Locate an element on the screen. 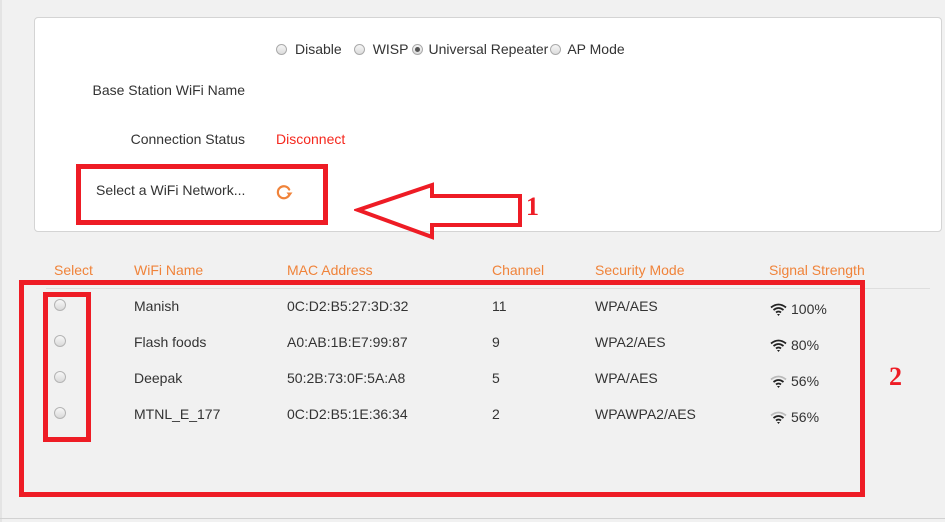 The height and width of the screenshot is (522, 945). annotation-number-2: 2 is located at coordinates (895, 376).